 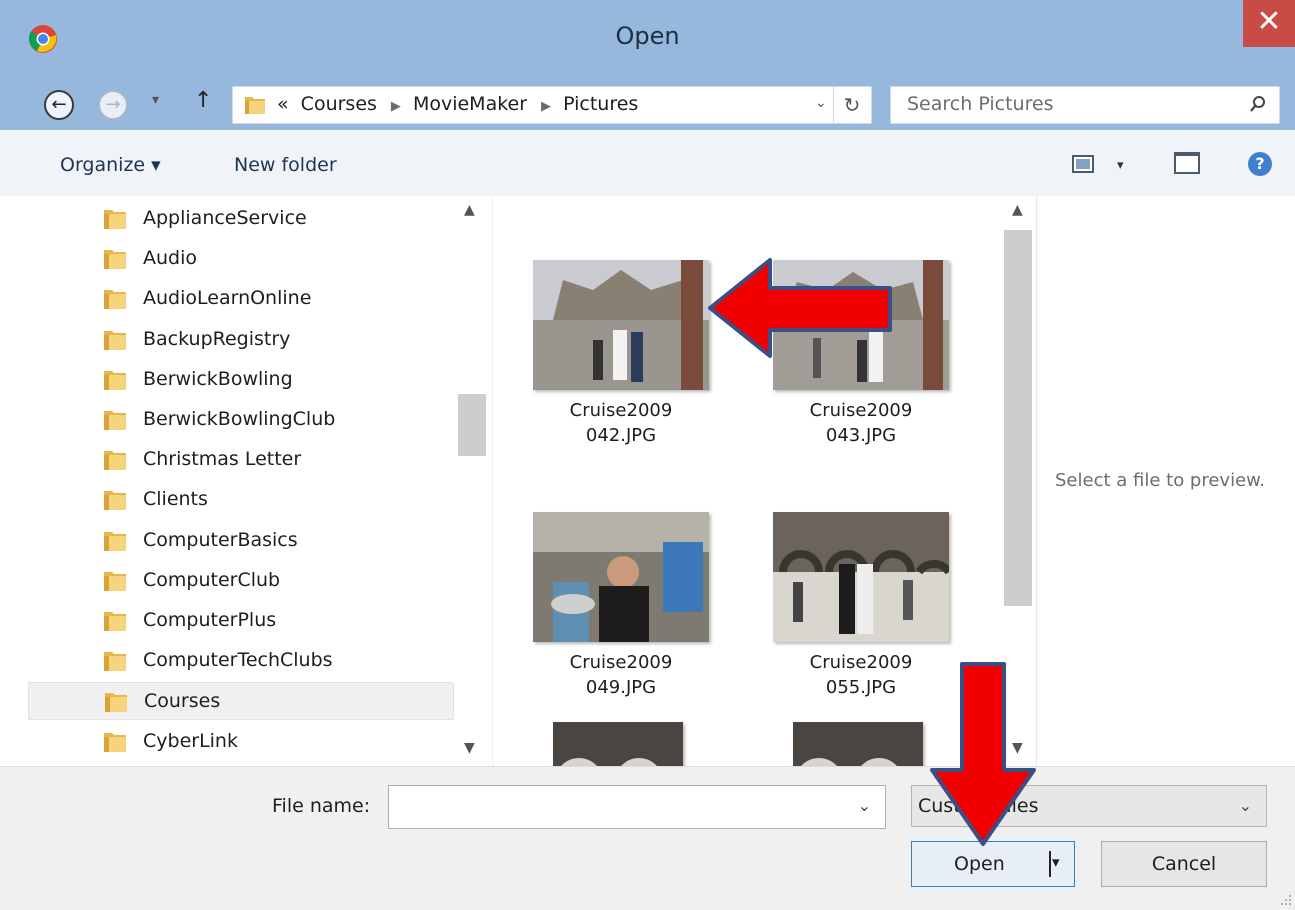 I want to click on sidebar-item-folder: ComputerTechClubs, so click(x=241, y=661).